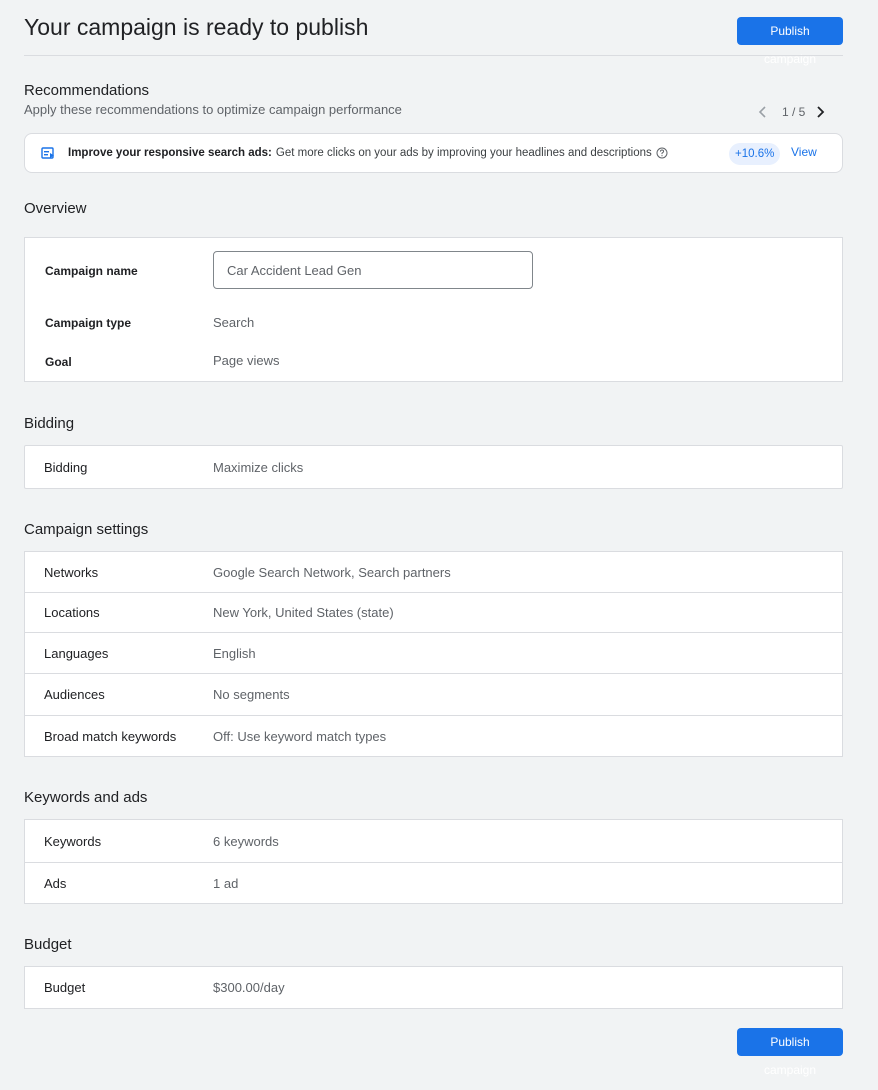 The width and height of the screenshot is (878, 1090). I want to click on recommendations-title: Recommendations, so click(87, 90).